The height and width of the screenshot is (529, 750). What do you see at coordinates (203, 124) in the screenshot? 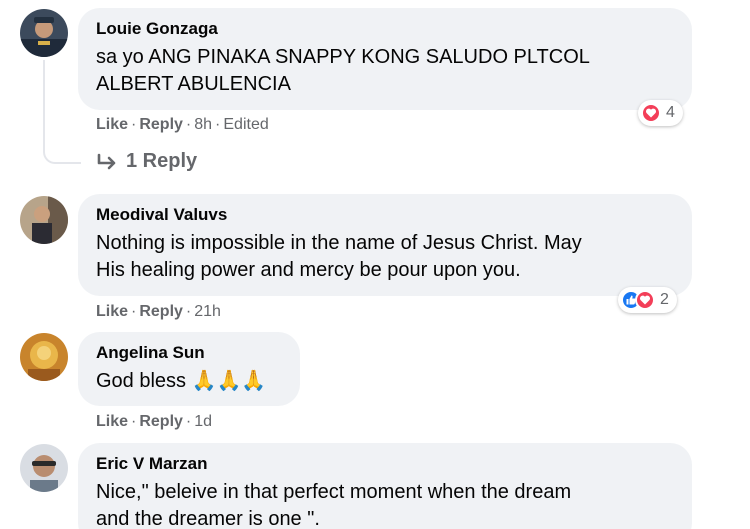
I see `comment-timestamp: 8h` at bounding box center [203, 124].